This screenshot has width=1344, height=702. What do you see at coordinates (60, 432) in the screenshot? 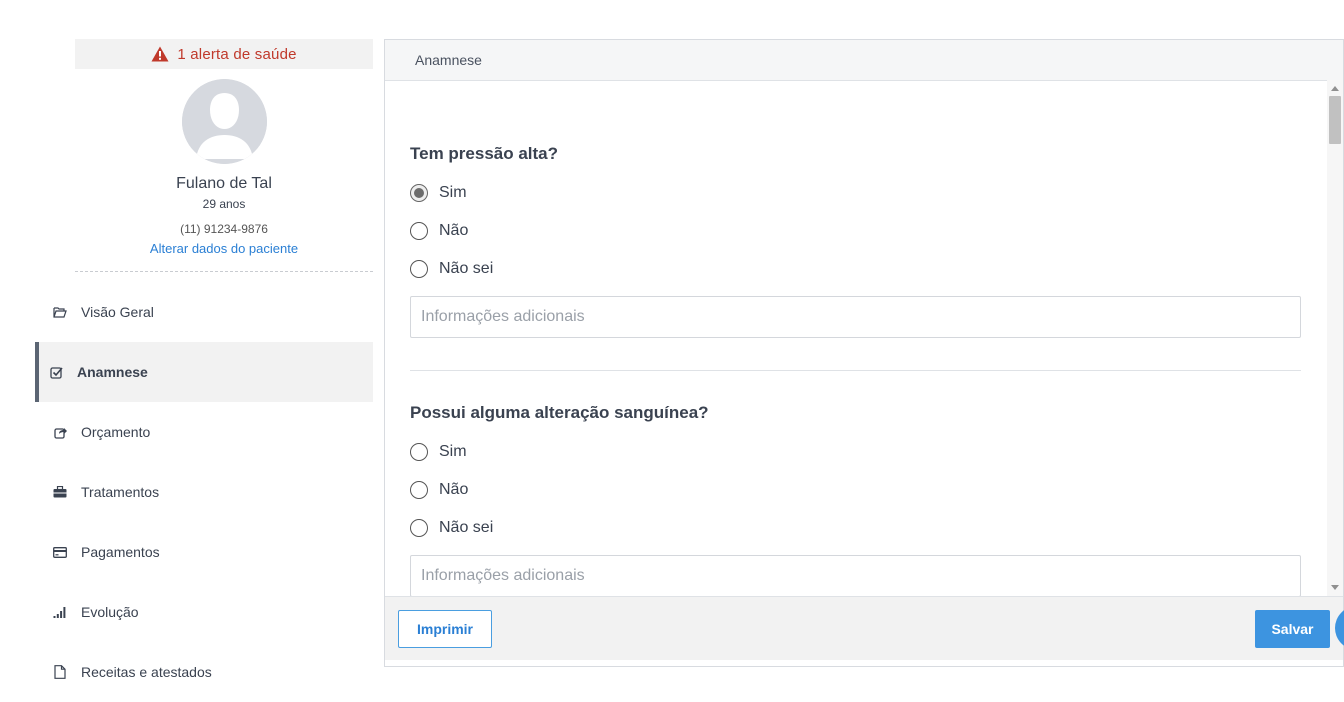
I see `share-square-icon` at bounding box center [60, 432].